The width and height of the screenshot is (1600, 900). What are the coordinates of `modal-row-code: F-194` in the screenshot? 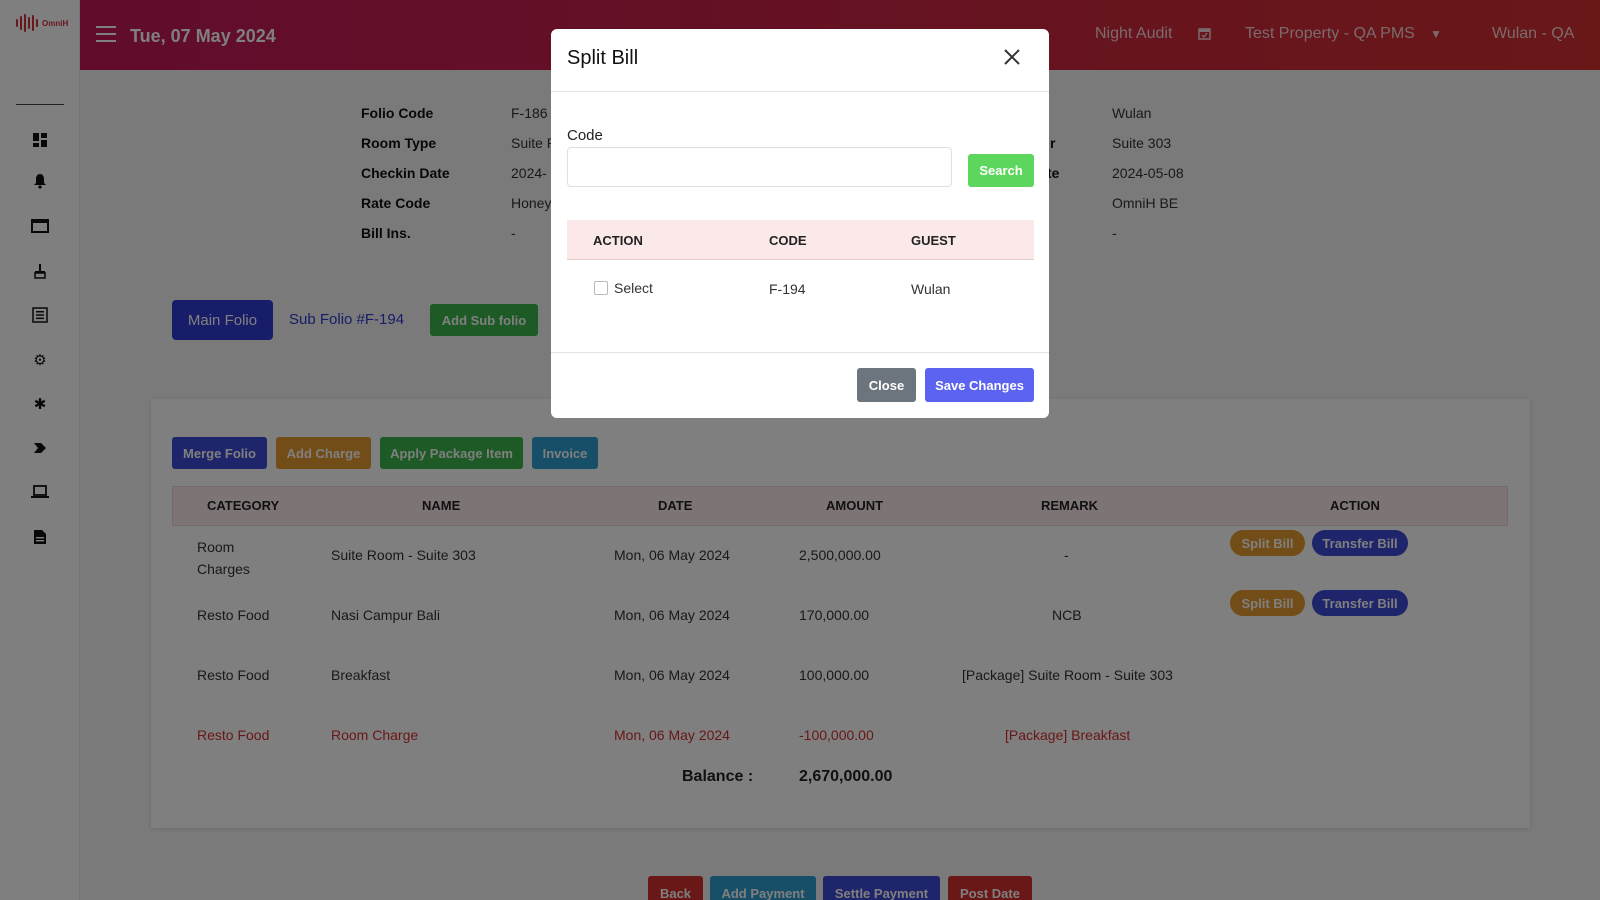 It's located at (787, 289).